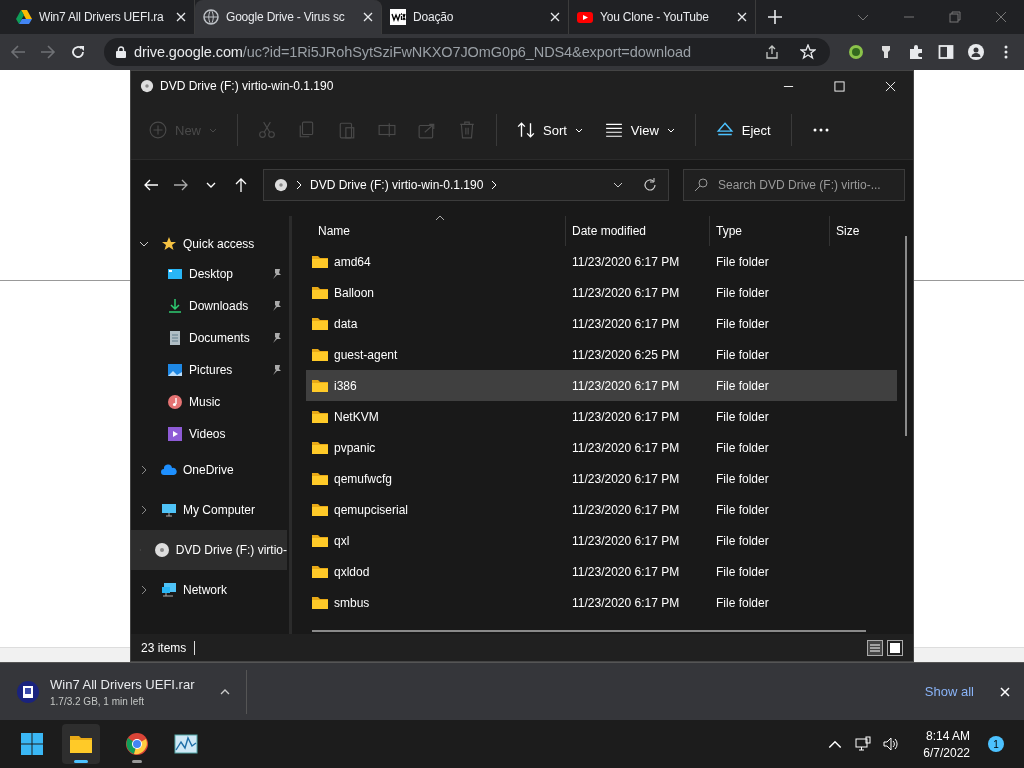  Describe the element at coordinates (356, 416) in the screenshot. I see `file-name: NetKVM` at that location.